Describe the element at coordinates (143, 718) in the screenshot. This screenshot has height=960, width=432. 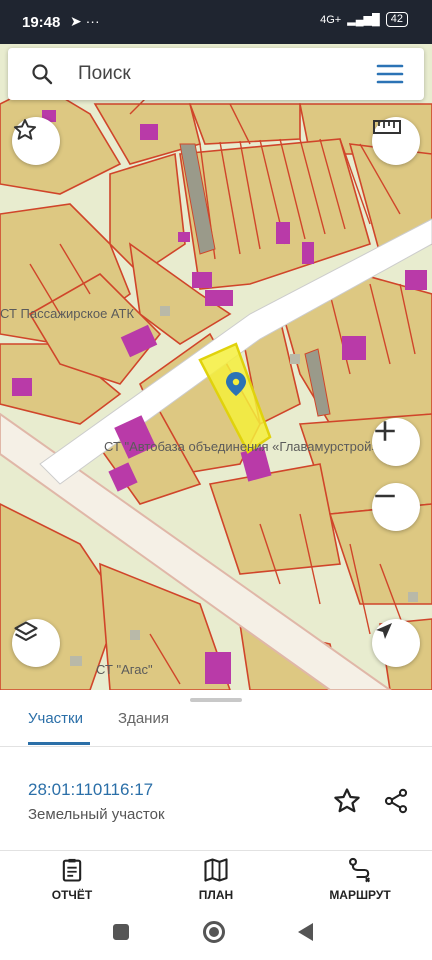
I see `tab-buildings: Здания` at that location.